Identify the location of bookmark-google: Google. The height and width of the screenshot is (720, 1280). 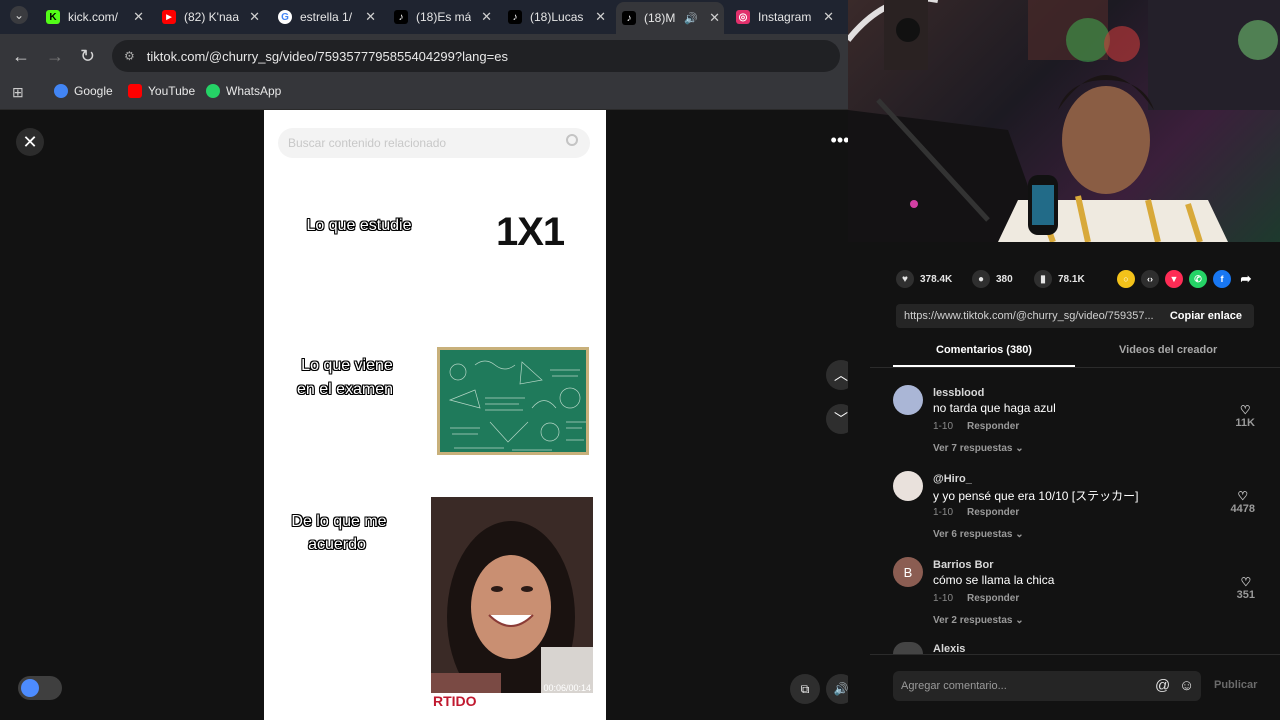
(83, 91).